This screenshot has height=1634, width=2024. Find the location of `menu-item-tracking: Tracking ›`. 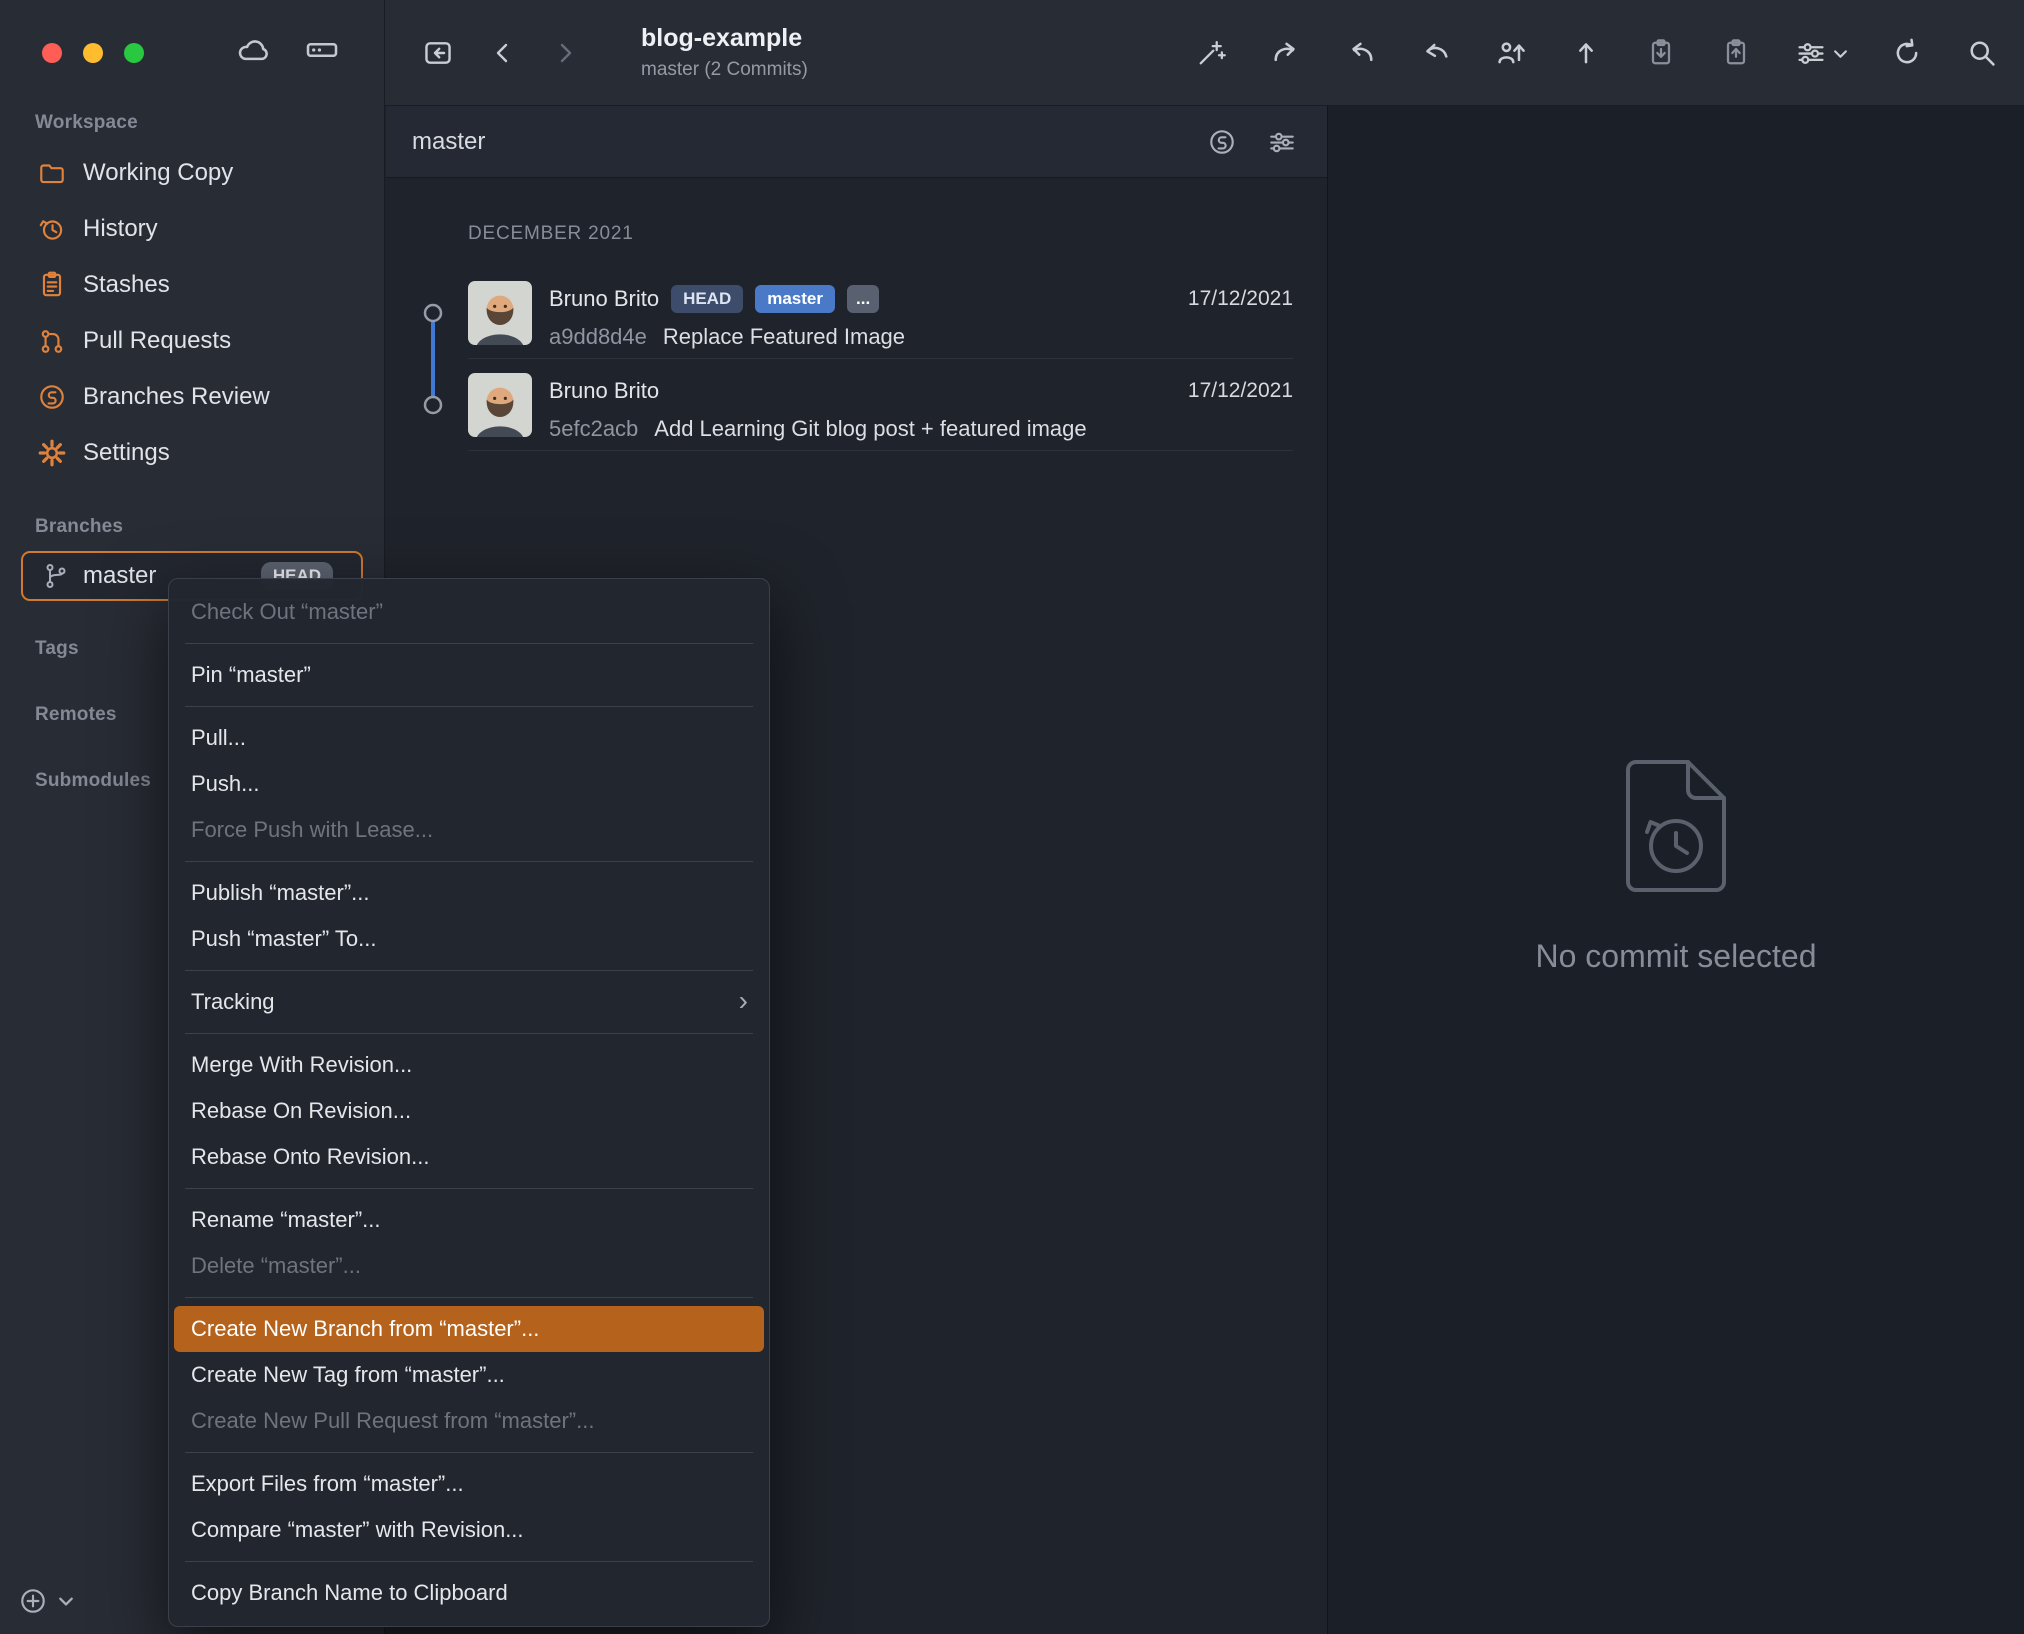

menu-item-tracking: Tracking › is located at coordinates (469, 1002).